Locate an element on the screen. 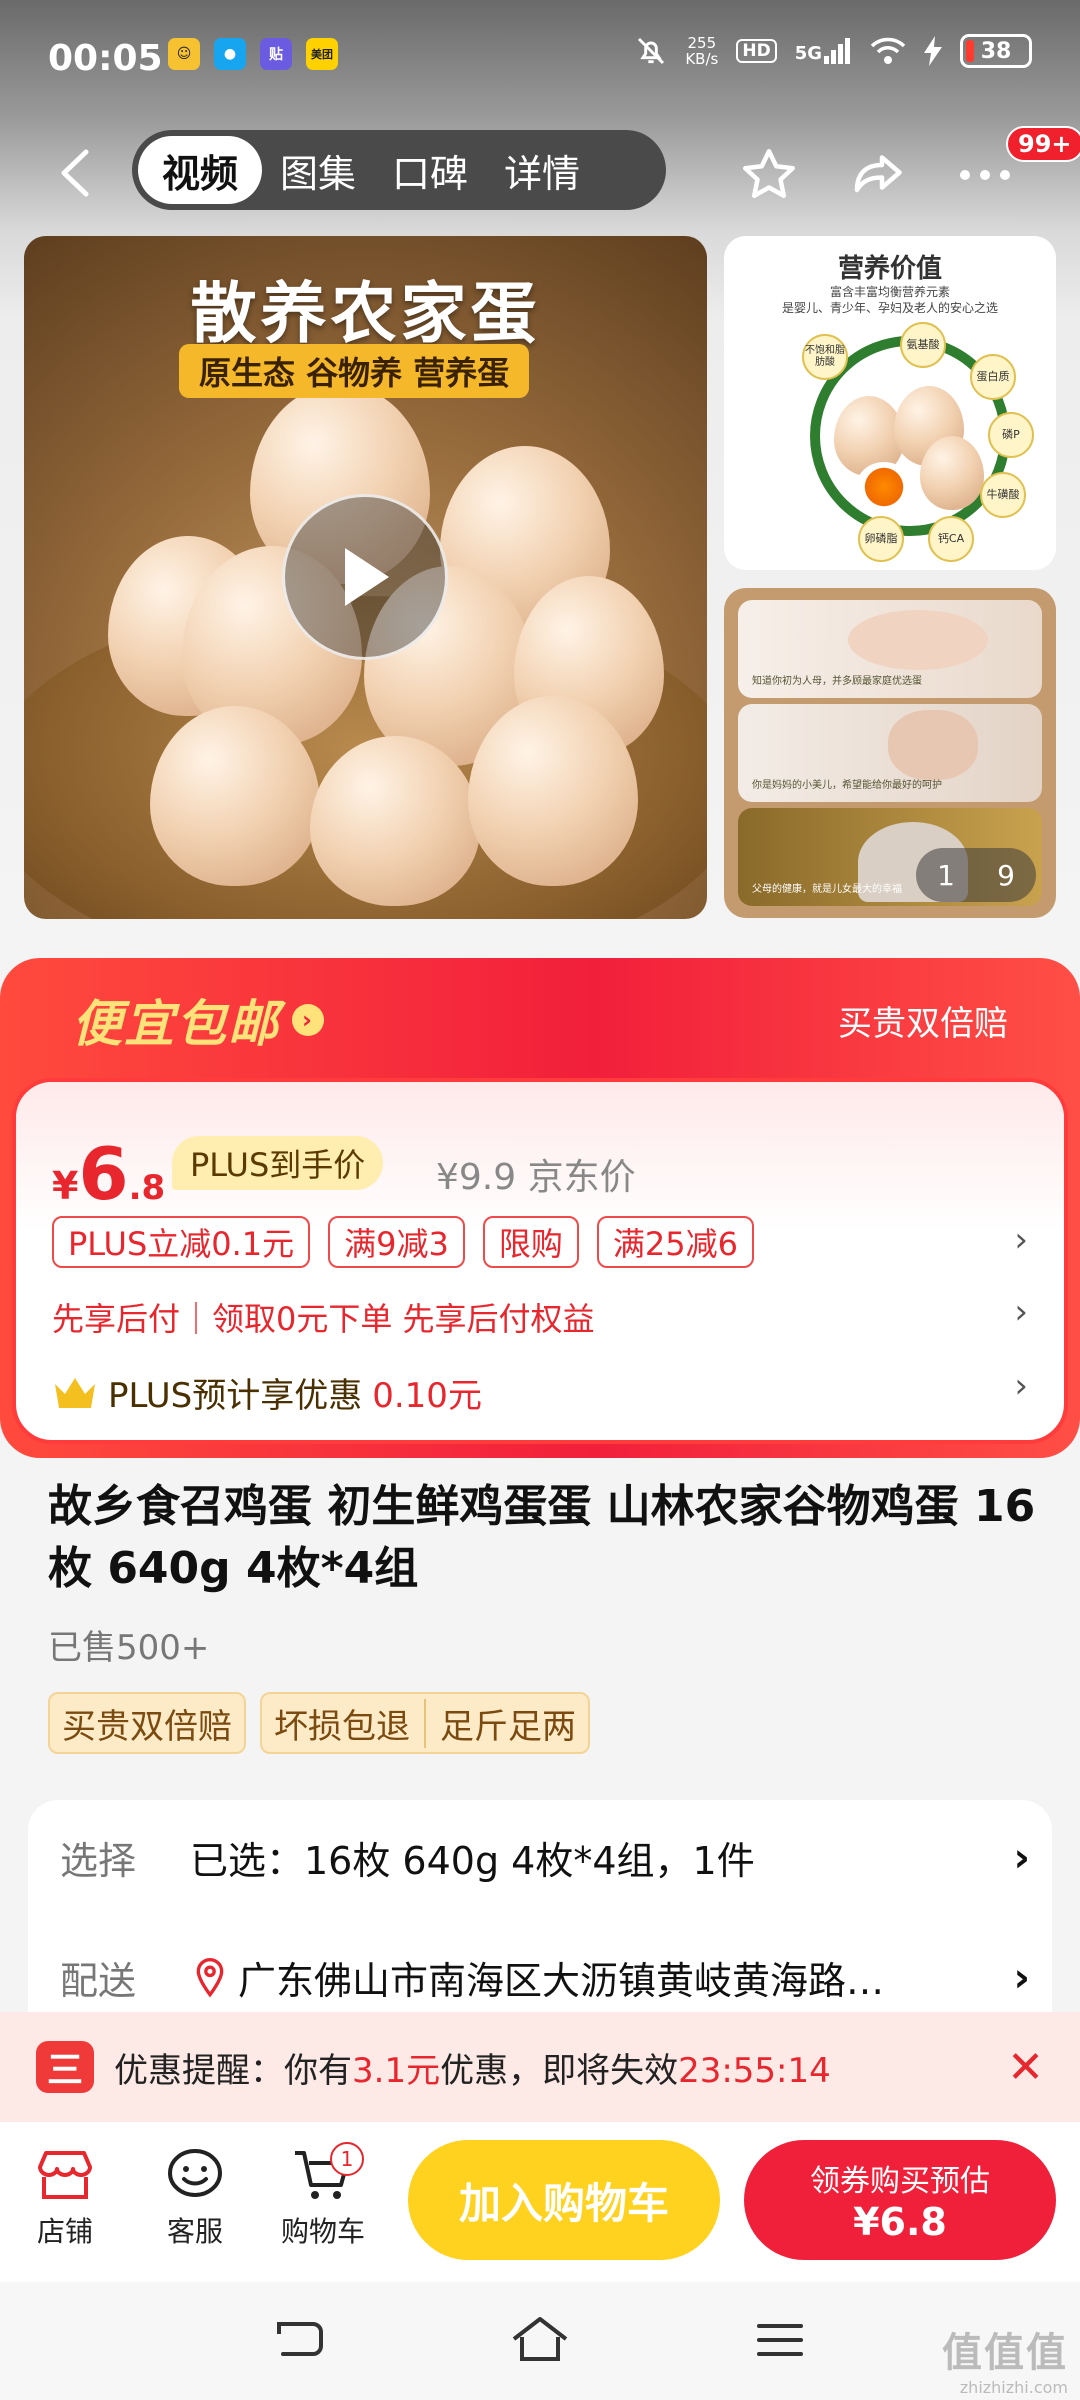 The image size is (1080, 2400). nav-home-button is located at coordinates (540, 2340).